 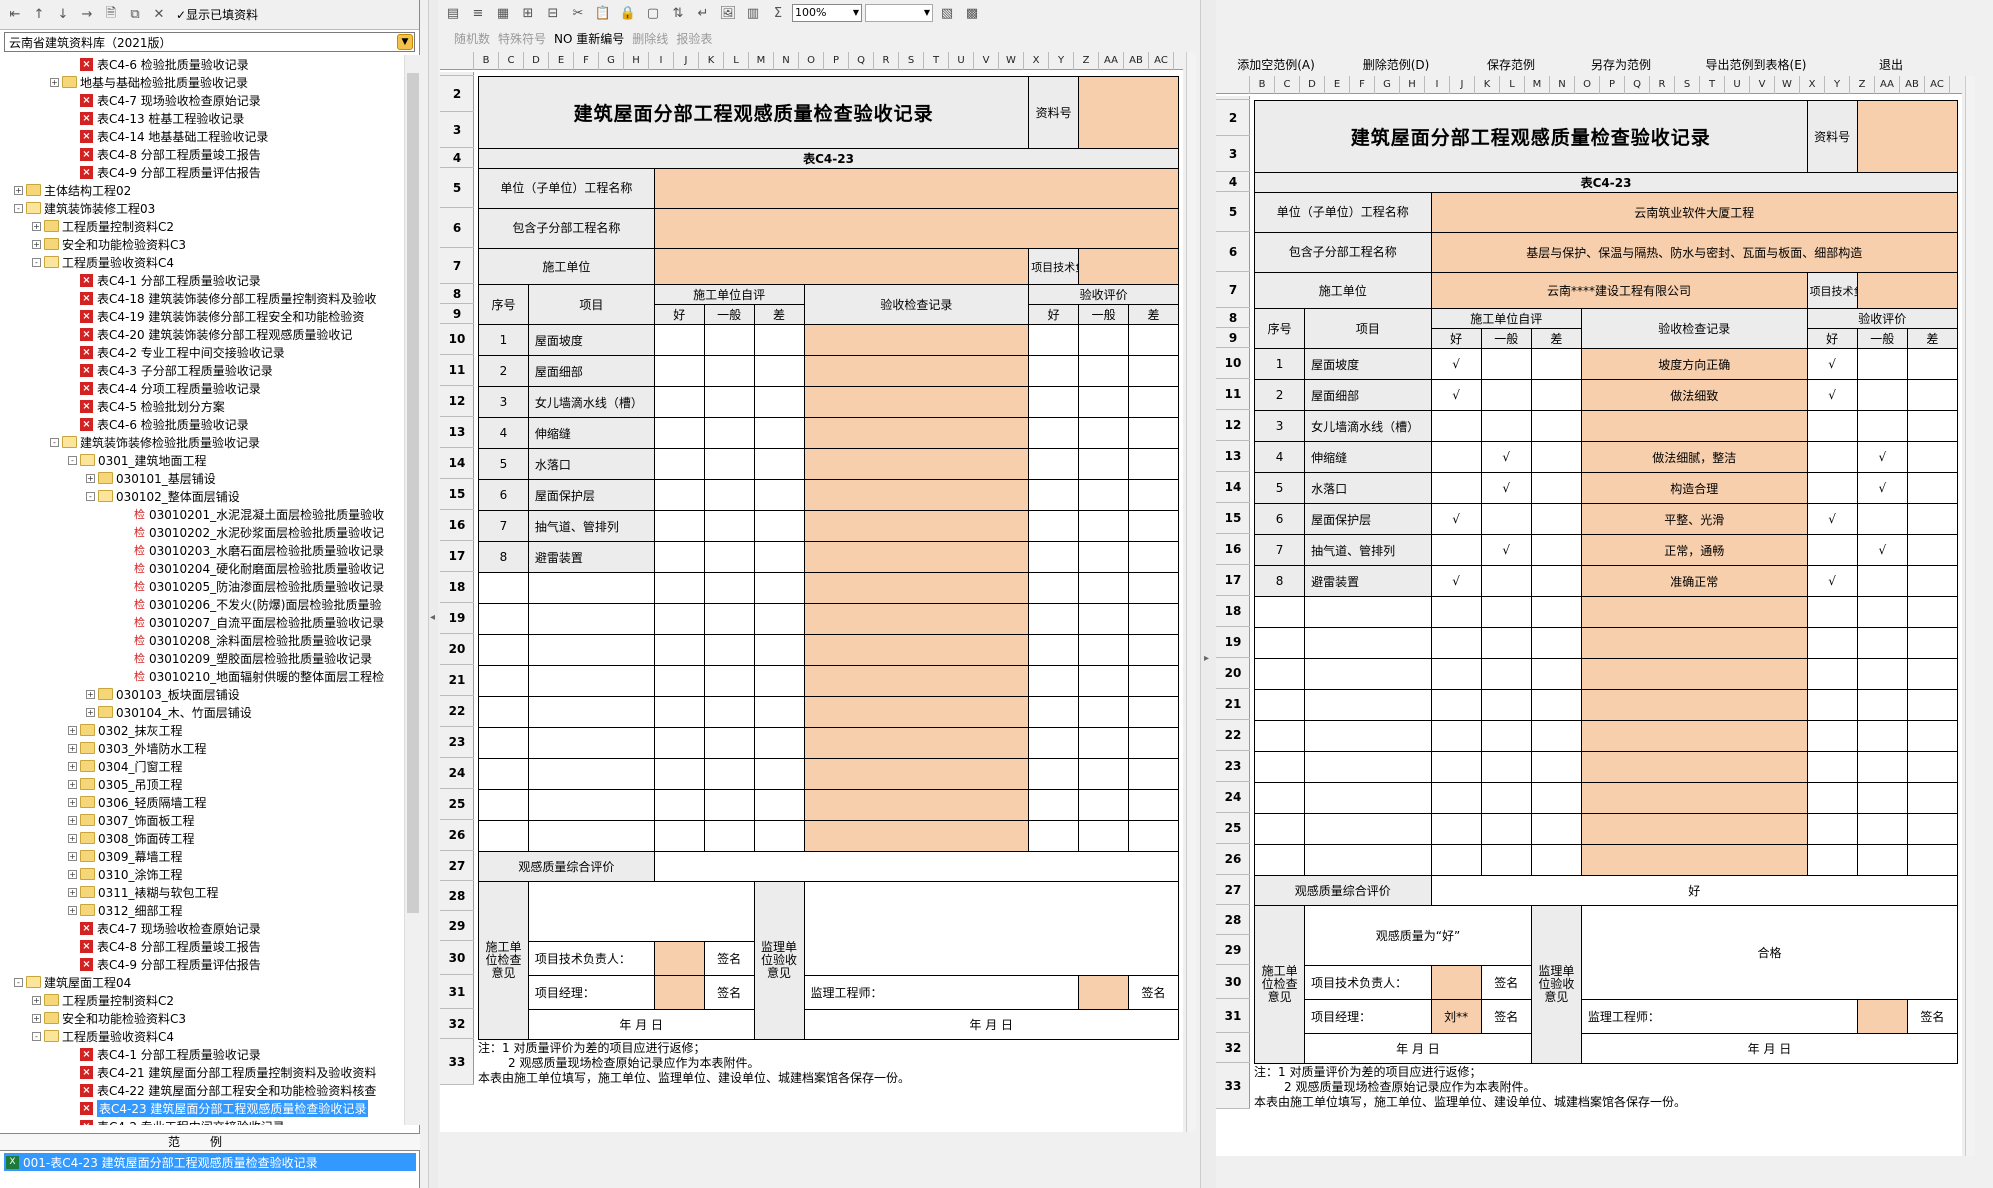 I want to click on tree-node: - 工程质量验收资料C4, so click(x=202, y=262).